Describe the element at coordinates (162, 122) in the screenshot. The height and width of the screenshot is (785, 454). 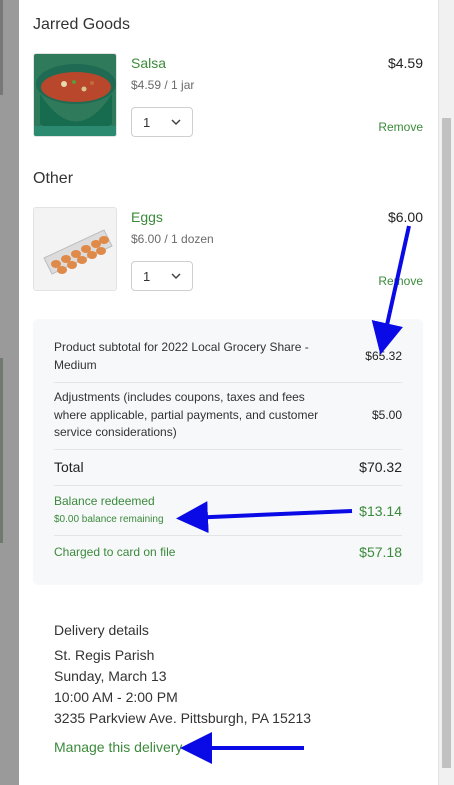
I see `quantity-select-salsa: 1` at that location.